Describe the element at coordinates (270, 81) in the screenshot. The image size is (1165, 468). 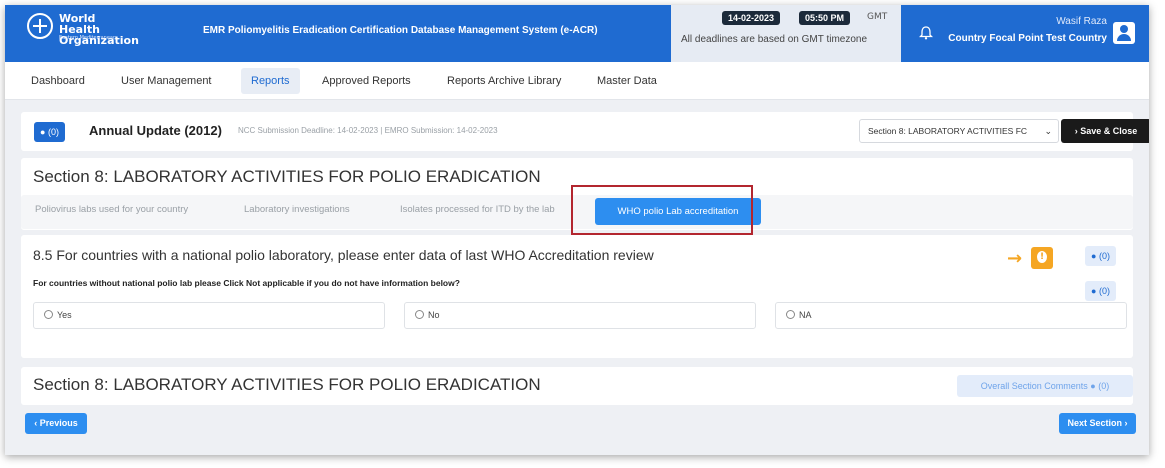
I see `nav-reports: Reports` at that location.